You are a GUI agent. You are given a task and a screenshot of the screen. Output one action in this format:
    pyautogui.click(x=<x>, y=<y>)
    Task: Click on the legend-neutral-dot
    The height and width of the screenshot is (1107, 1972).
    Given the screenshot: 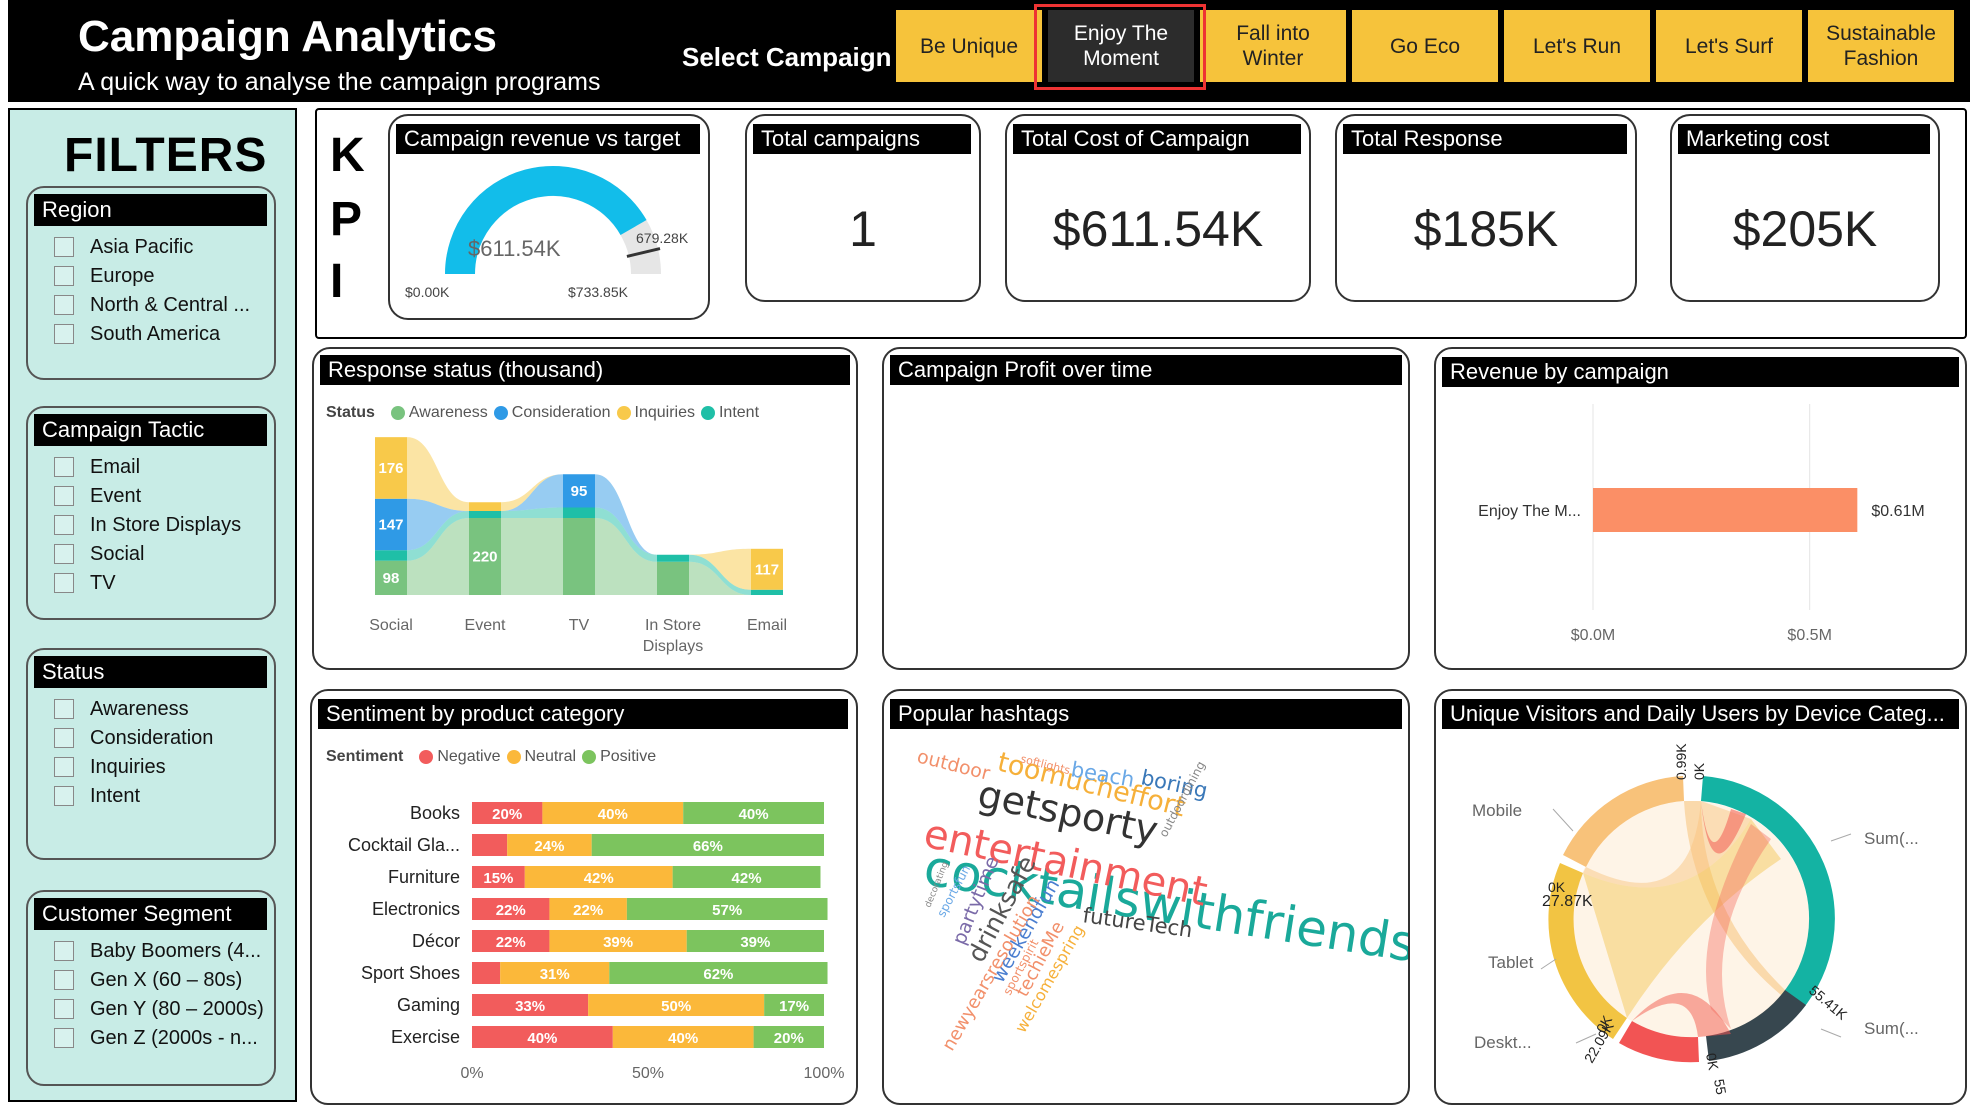 What is the action you would take?
    pyautogui.click(x=513, y=757)
    